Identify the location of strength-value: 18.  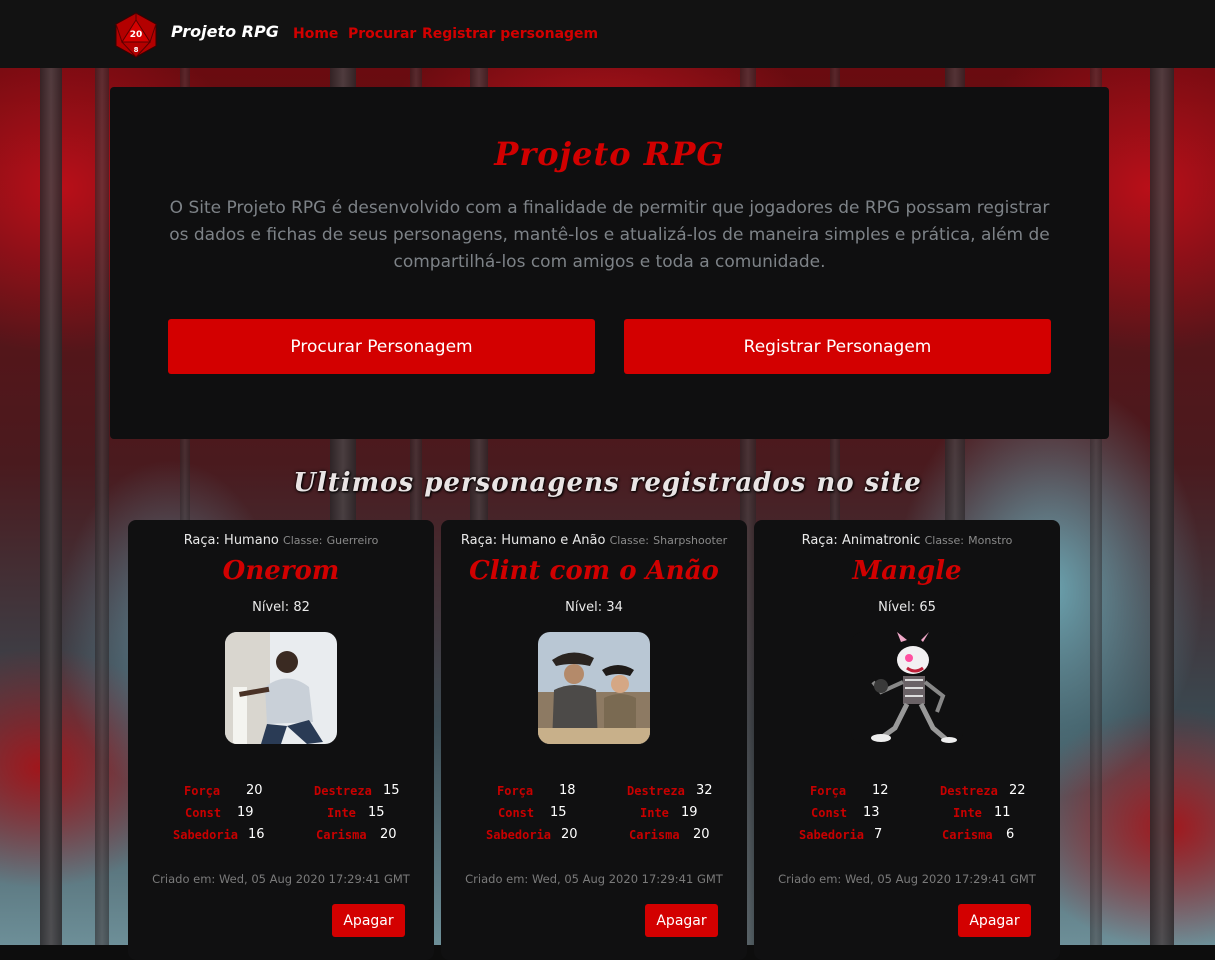
(567, 790).